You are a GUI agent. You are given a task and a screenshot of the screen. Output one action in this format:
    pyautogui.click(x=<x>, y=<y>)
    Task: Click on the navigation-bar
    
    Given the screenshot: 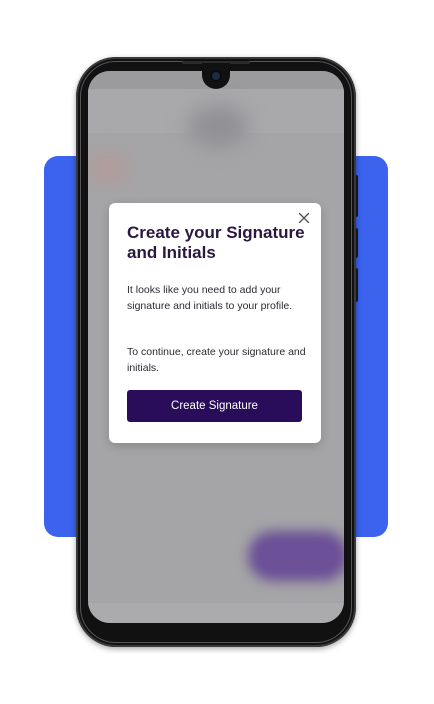 What is the action you would take?
    pyautogui.click(x=216, y=613)
    